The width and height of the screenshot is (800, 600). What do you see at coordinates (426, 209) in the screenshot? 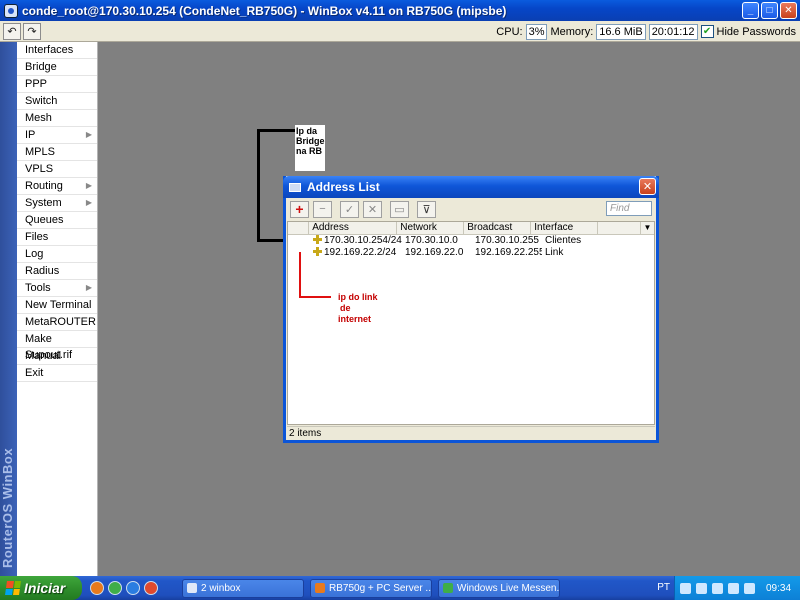
I see `filter-icon: ⊽` at bounding box center [426, 209].